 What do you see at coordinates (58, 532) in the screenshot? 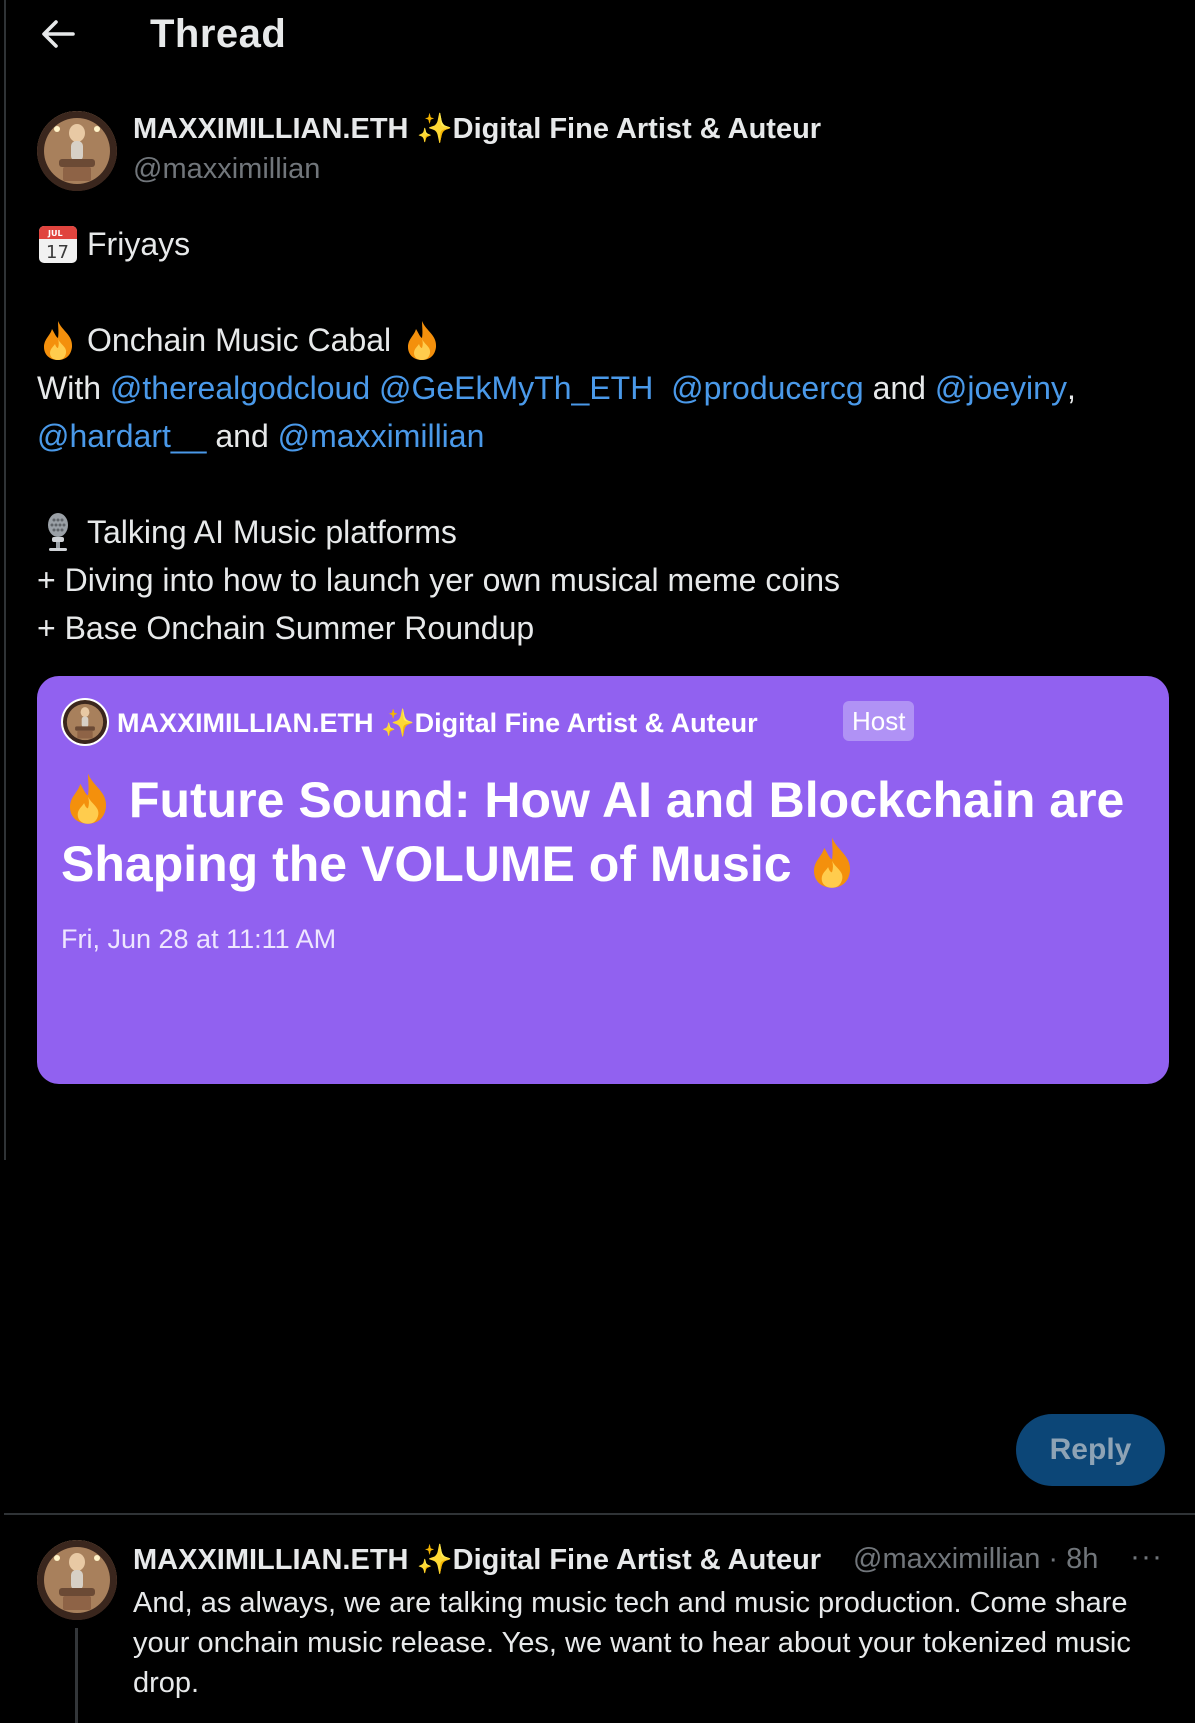
I see `microphone-icon` at bounding box center [58, 532].